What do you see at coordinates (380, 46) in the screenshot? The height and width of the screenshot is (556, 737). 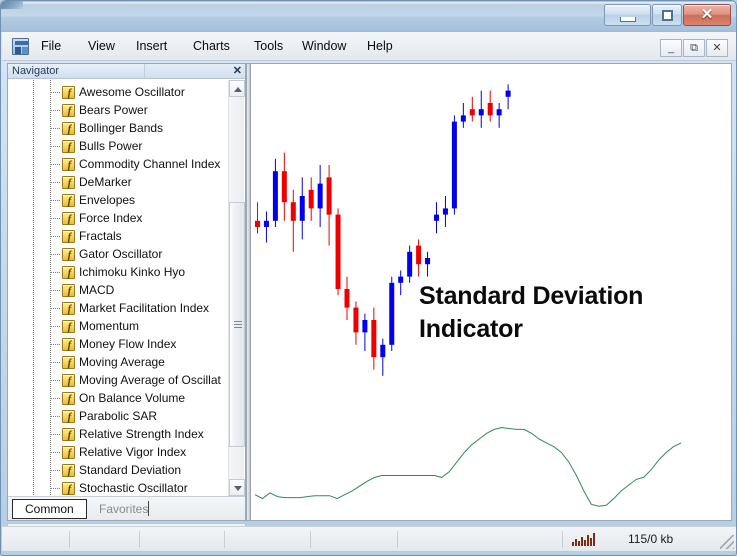 I see `menu-help: Help` at bounding box center [380, 46].